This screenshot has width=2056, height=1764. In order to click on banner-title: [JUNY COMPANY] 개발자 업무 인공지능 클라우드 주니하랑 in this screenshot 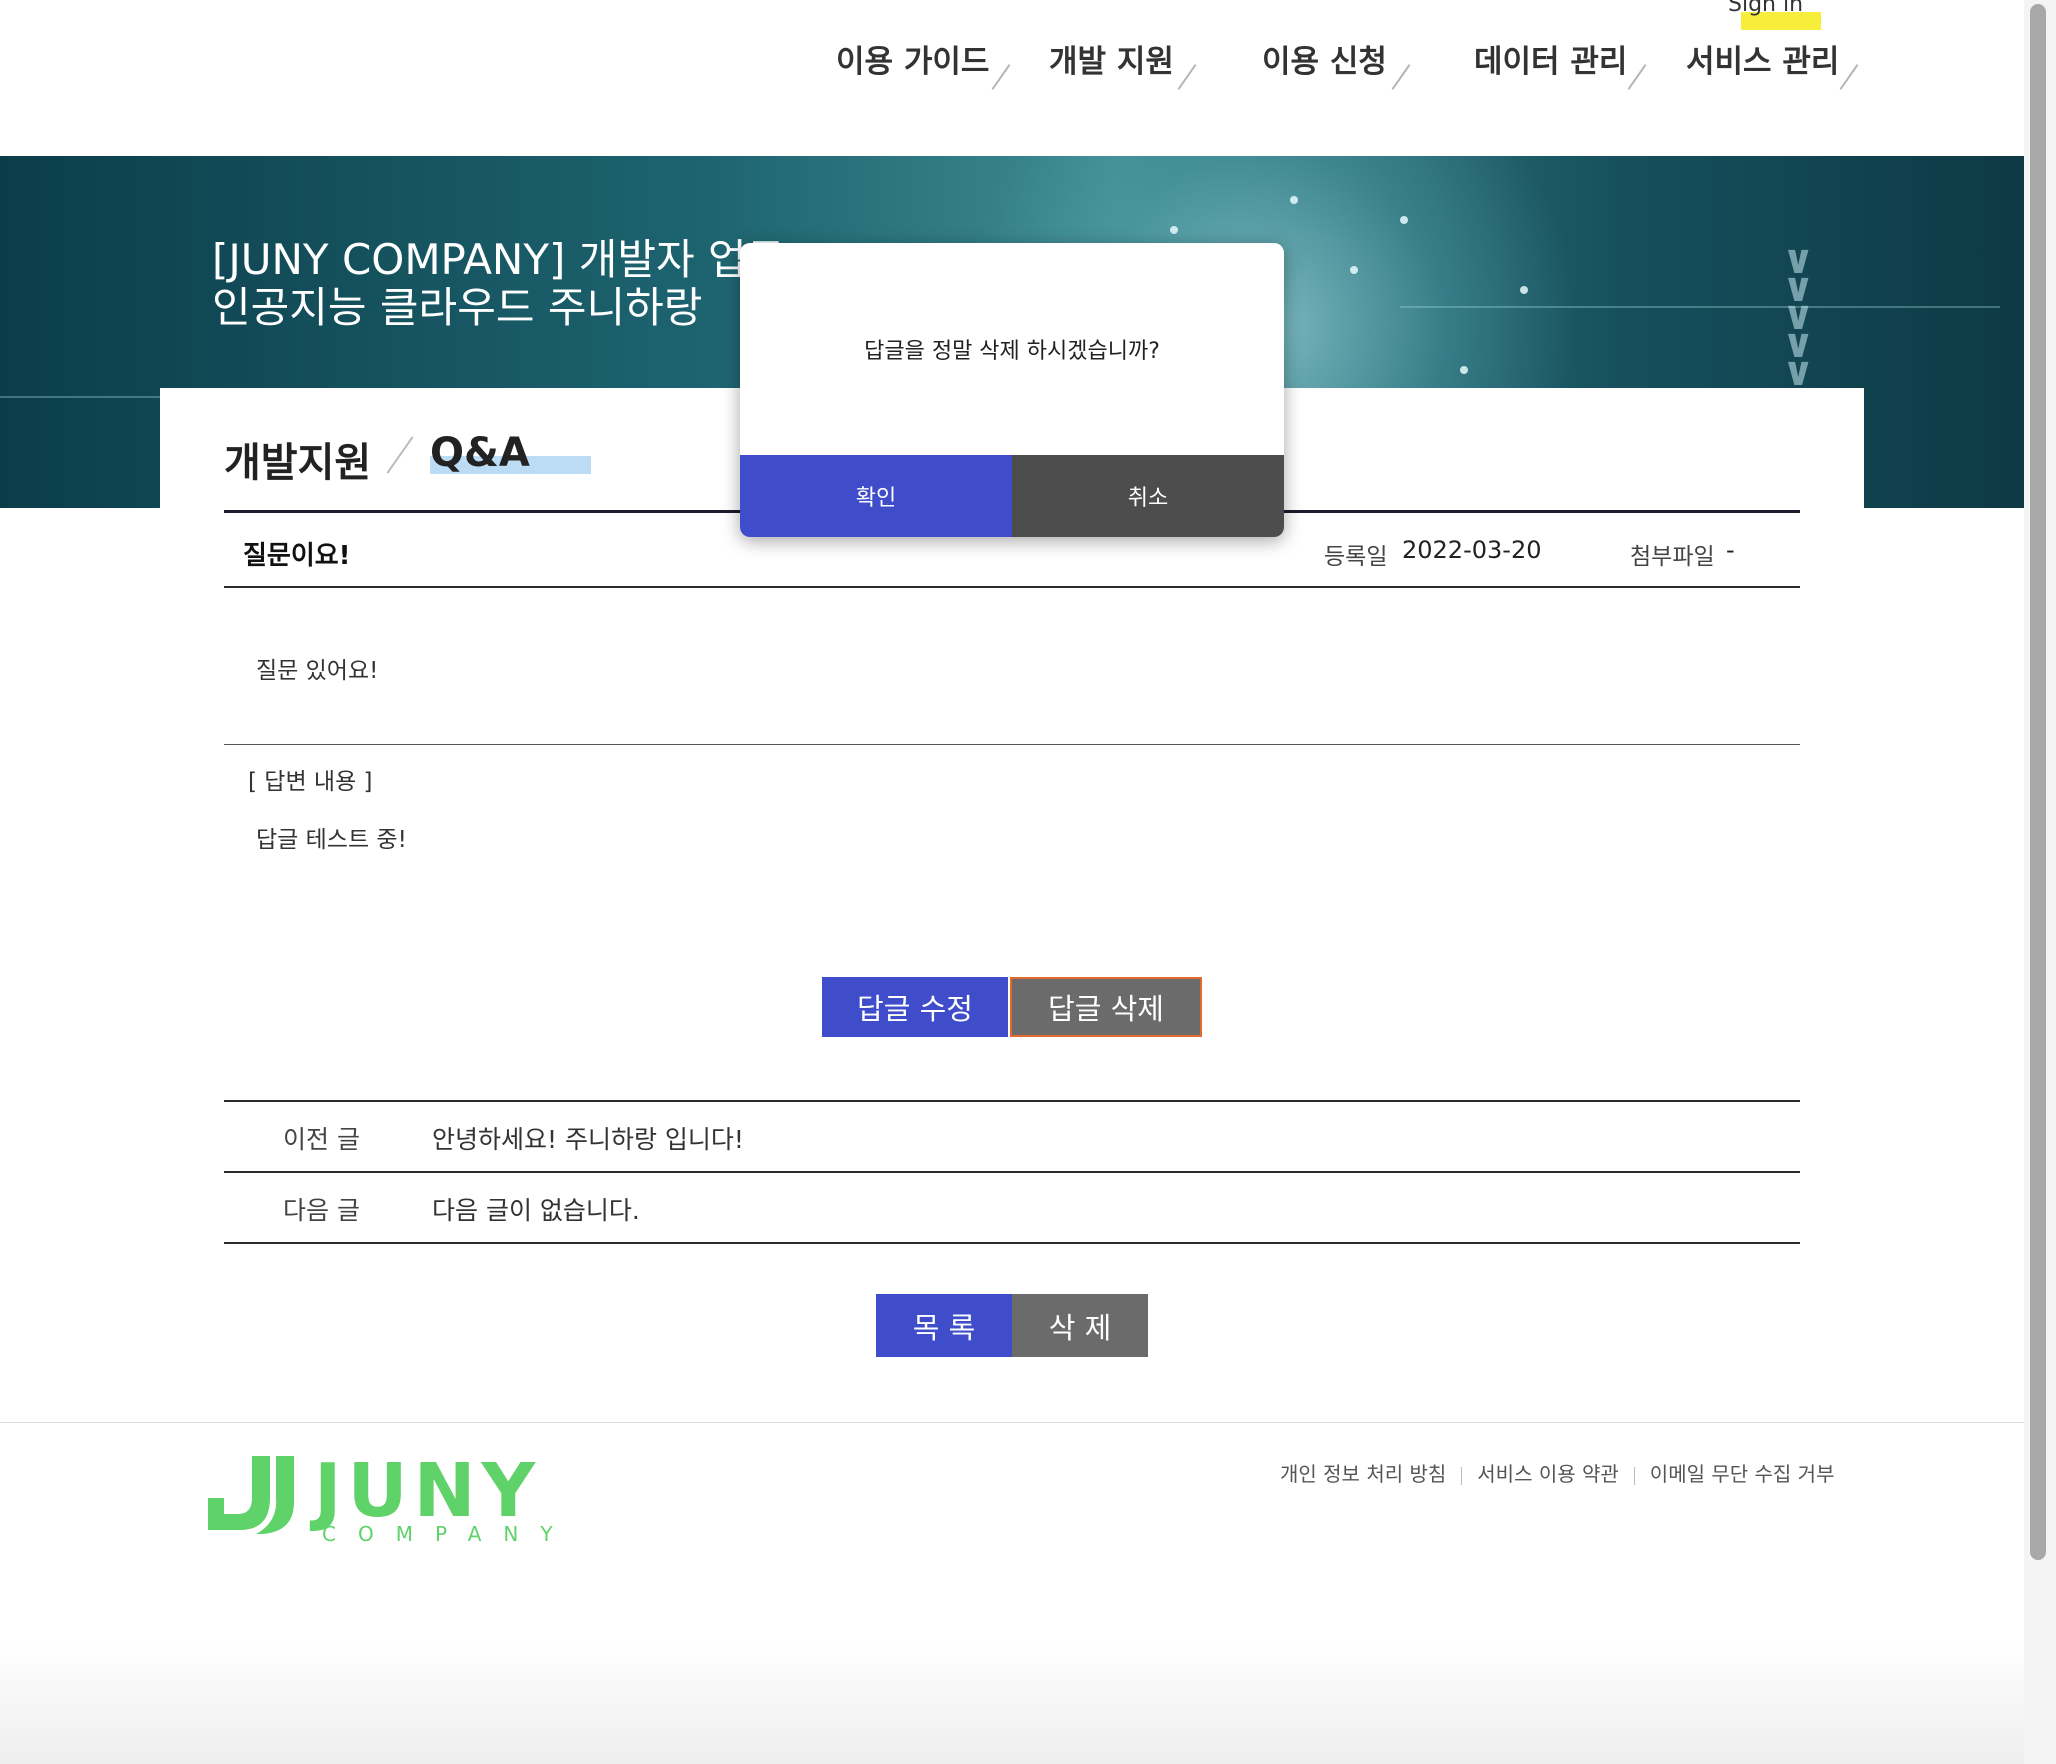, I will do `click(498, 284)`.